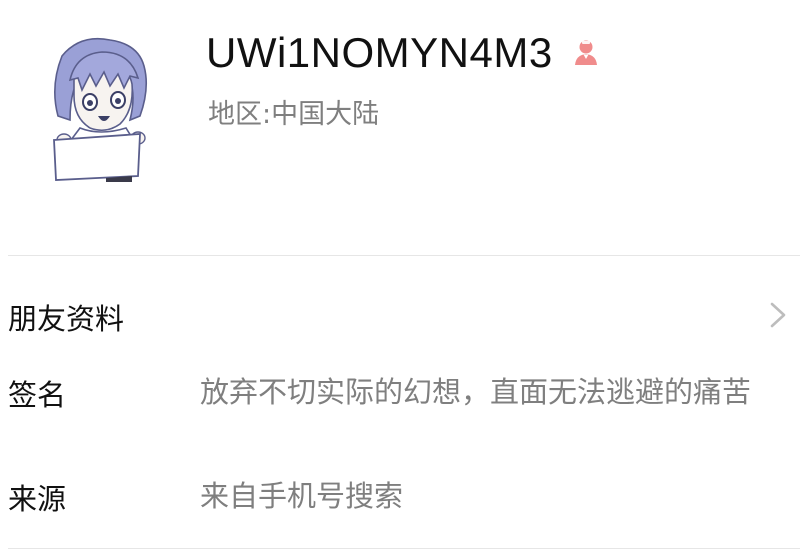 The height and width of the screenshot is (551, 800). I want to click on source-value: 来自手机号搜索, so click(302, 496).